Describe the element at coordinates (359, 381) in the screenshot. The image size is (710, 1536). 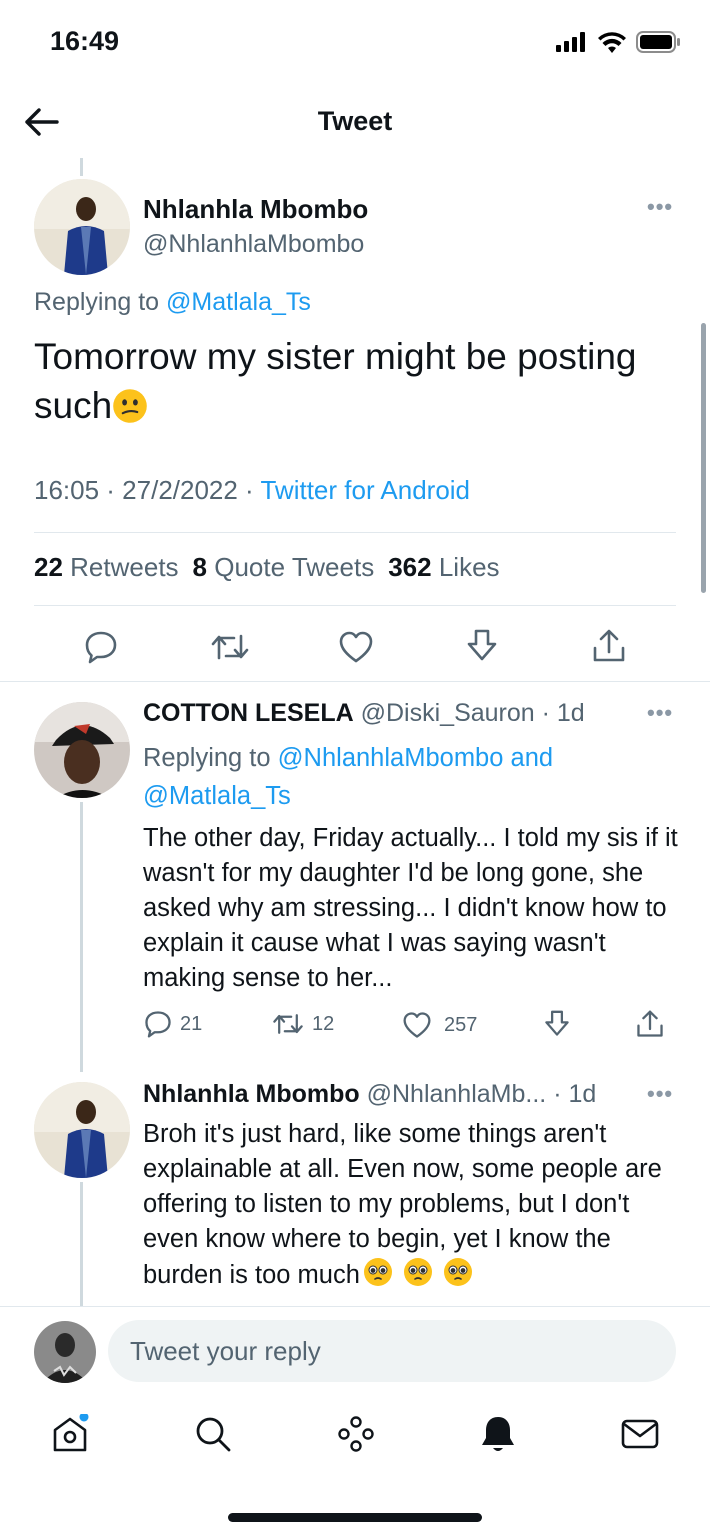
I see `tweet-text: Tomorrow my sister might be posting such` at that location.